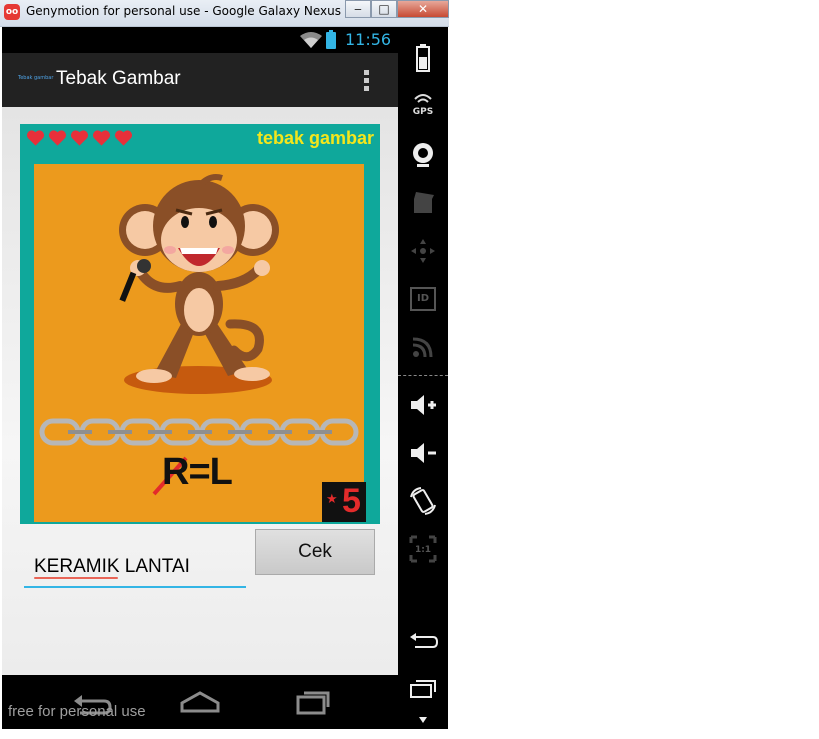 The image size is (819, 739). Describe the element at coordinates (197, 472) in the screenshot. I see `picture-hint: R=L` at that location.